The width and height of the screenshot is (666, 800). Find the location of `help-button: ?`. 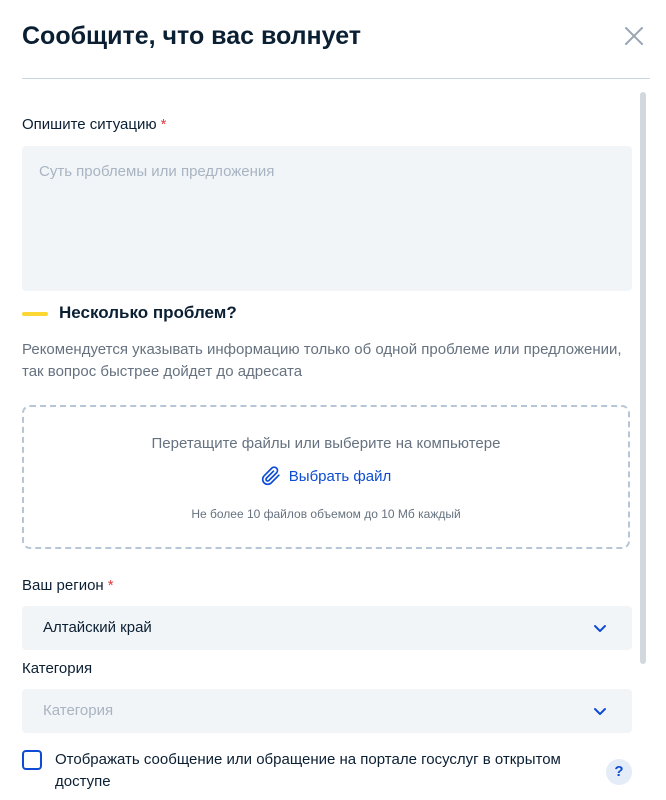

help-button: ? is located at coordinates (619, 772).